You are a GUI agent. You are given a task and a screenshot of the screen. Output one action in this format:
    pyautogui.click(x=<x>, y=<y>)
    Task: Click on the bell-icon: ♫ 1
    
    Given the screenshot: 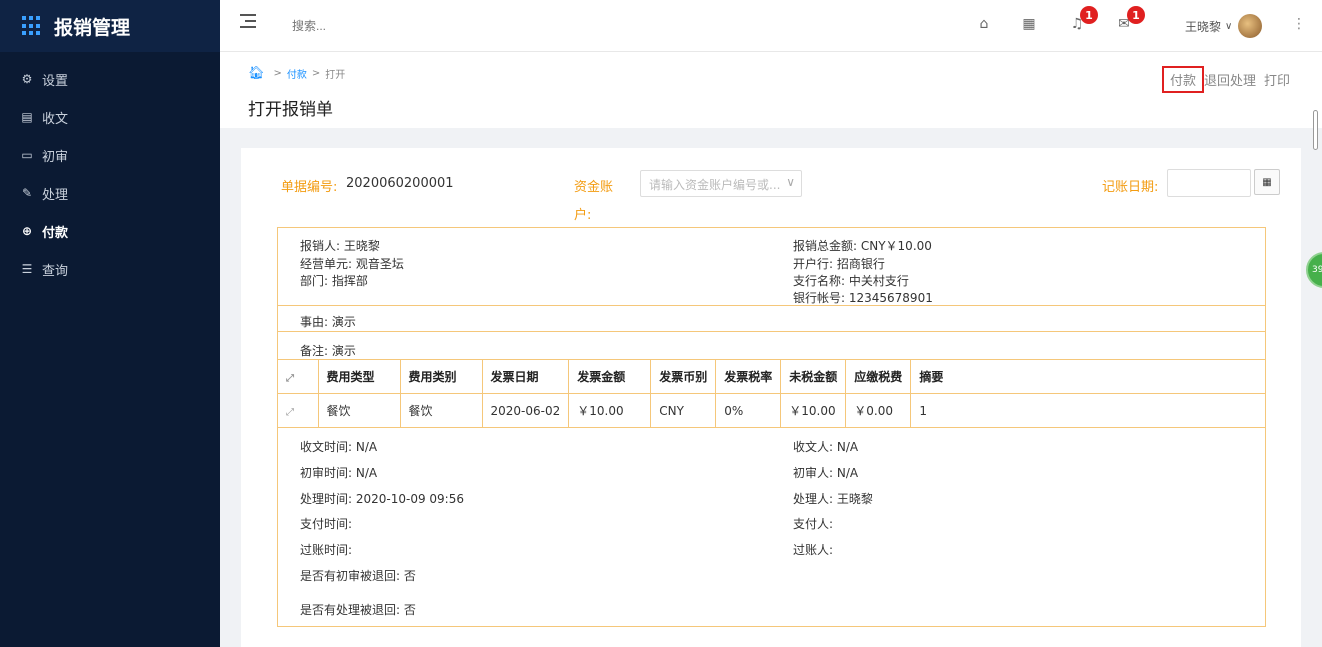 What is the action you would take?
    pyautogui.click(x=1083, y=19)
    